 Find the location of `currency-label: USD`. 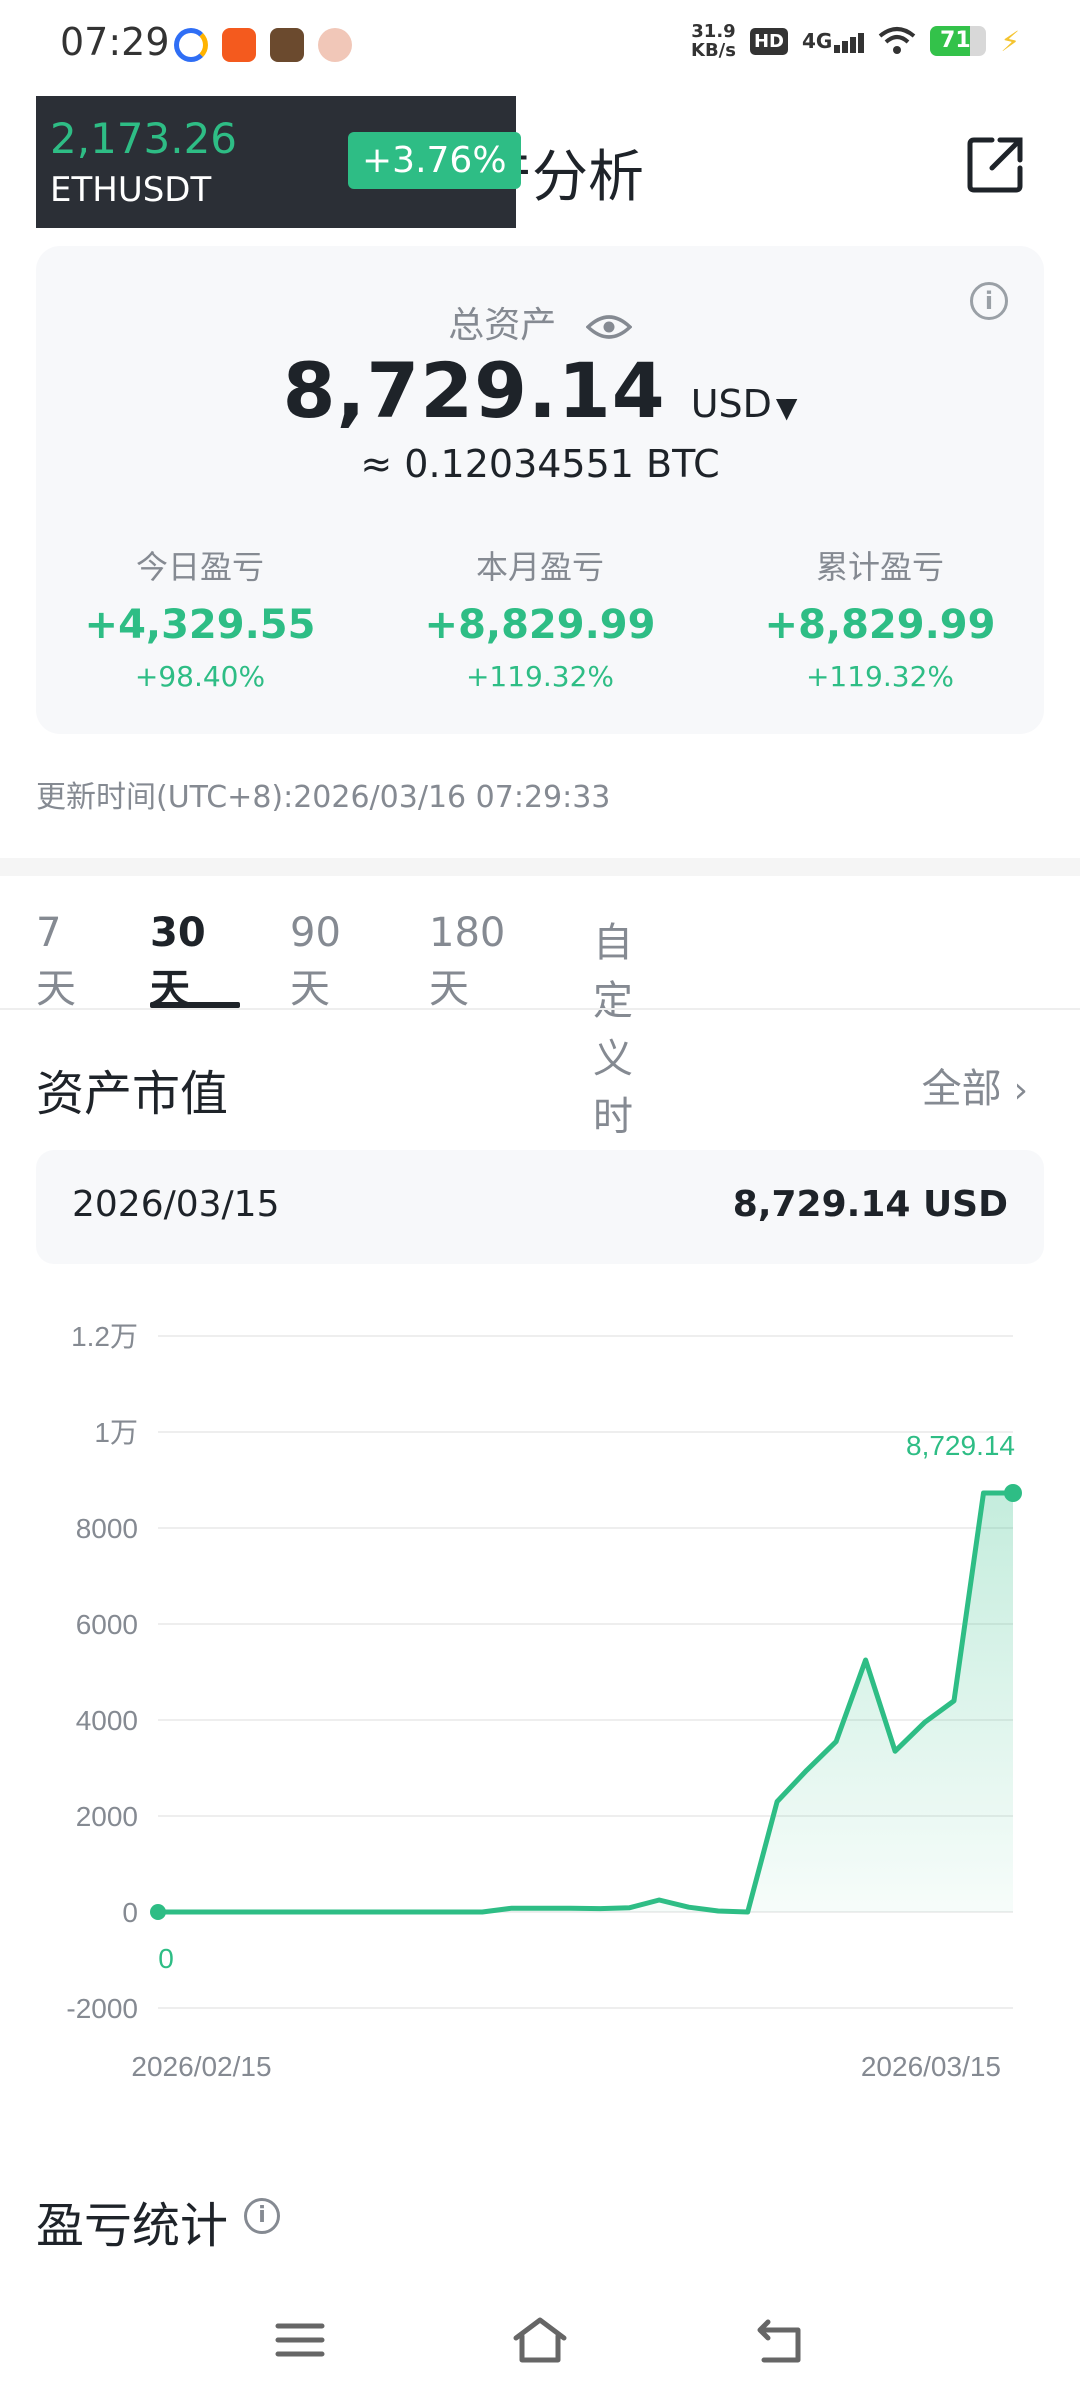

currency-label: USD is located at coordinates (731, 404).